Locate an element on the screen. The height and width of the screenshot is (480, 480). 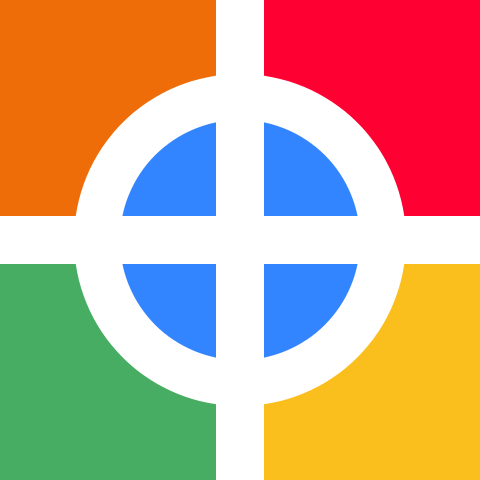
horizontal-separator is located at coordinates (240, 240).